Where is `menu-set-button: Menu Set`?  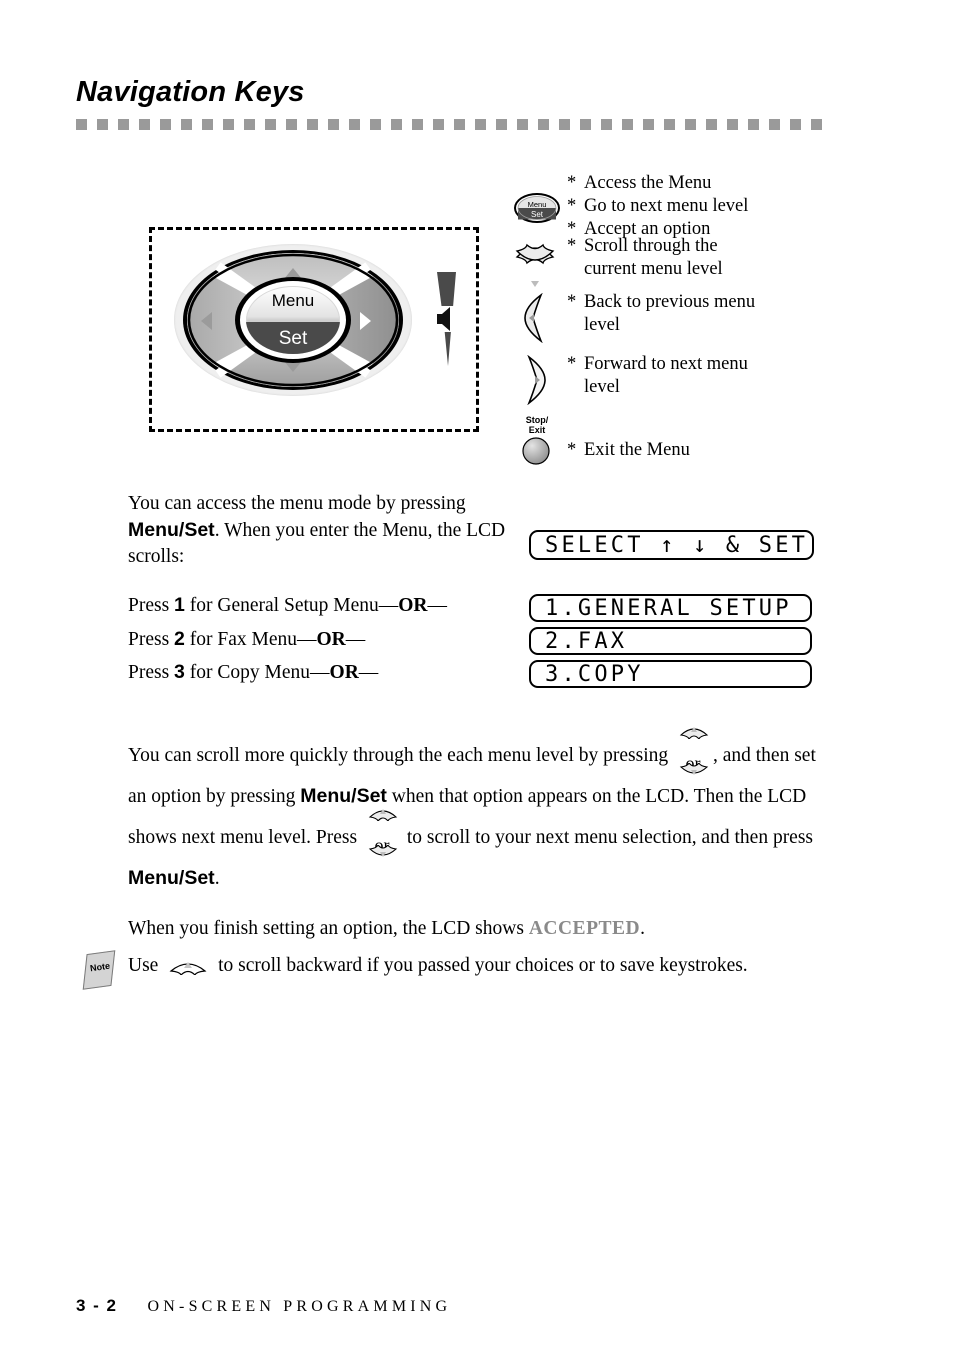 menu-set-button: Menu Set is located at coordinates (293, 320).